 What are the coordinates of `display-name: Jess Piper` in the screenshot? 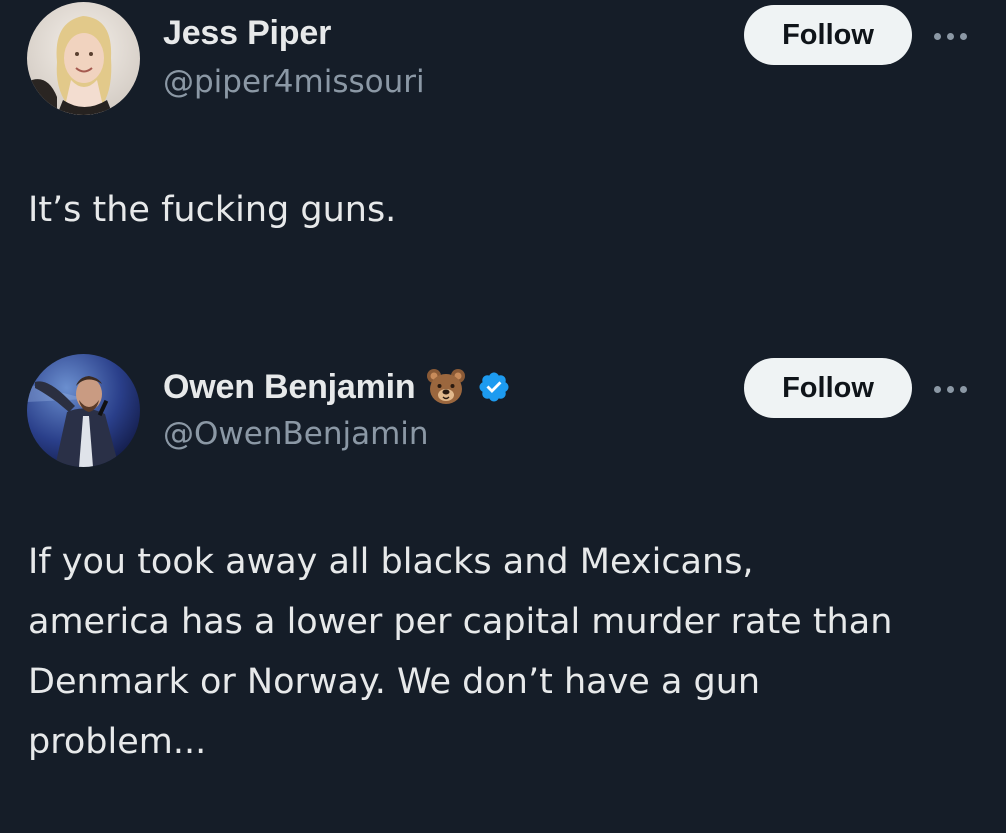 It's located at (247, 33).